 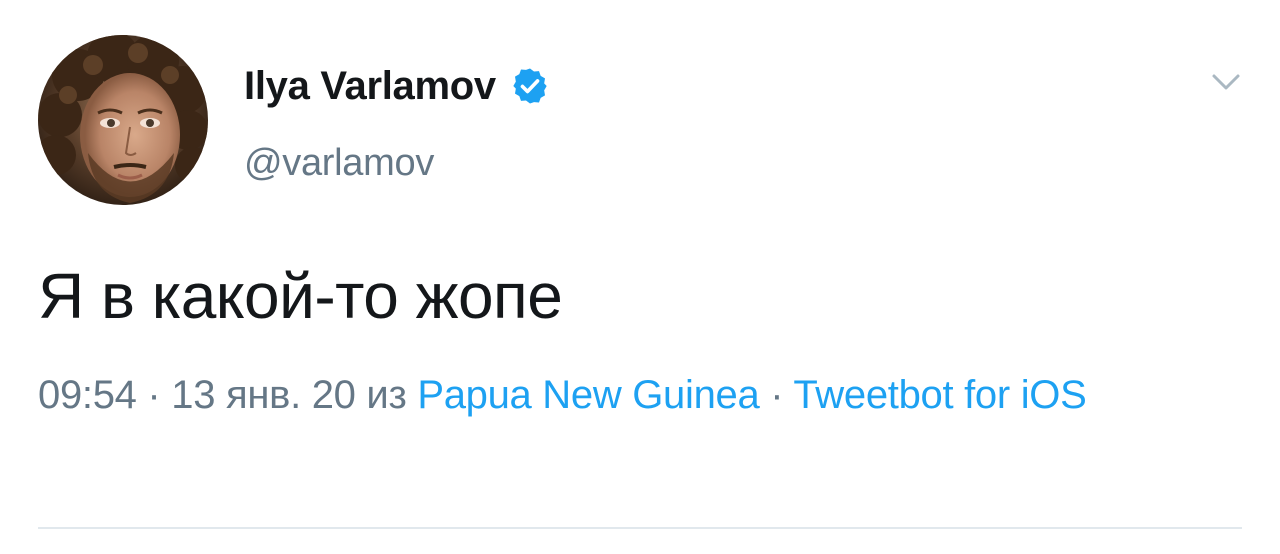 I want to click on avatar-photo, so click(x=123, y=120).